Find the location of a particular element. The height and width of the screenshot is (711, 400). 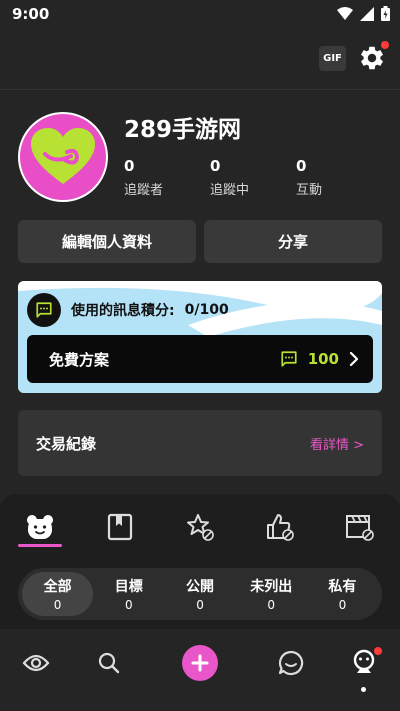

status-time: 9:00 is located at coordinates (31, 14).